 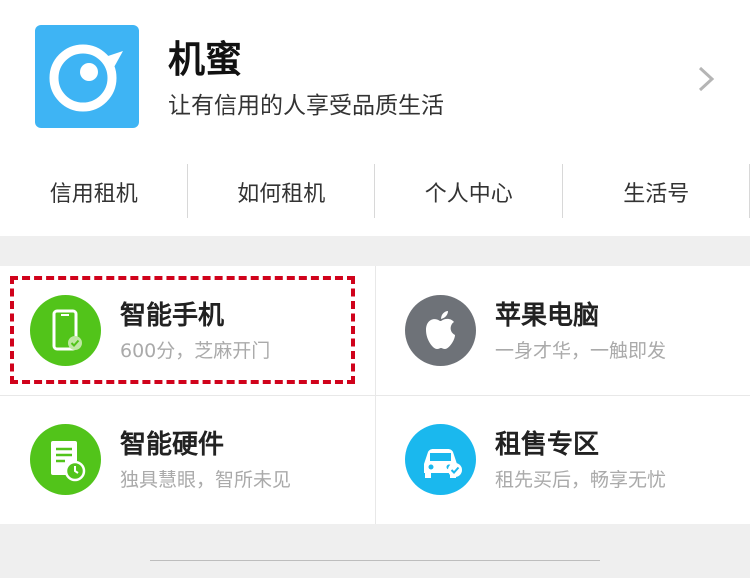 I want to click on document-clock-icon, so click(x=65, y=459).